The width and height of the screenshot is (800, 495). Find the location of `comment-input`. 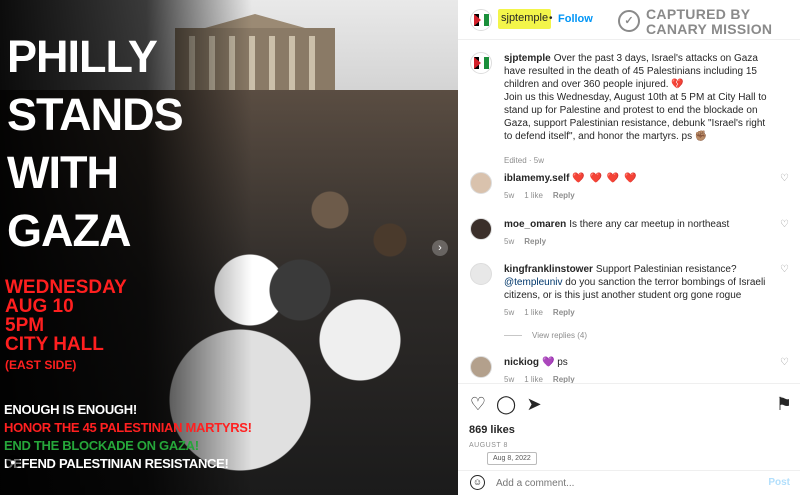

comment-input is located at coordinates (616, 483).